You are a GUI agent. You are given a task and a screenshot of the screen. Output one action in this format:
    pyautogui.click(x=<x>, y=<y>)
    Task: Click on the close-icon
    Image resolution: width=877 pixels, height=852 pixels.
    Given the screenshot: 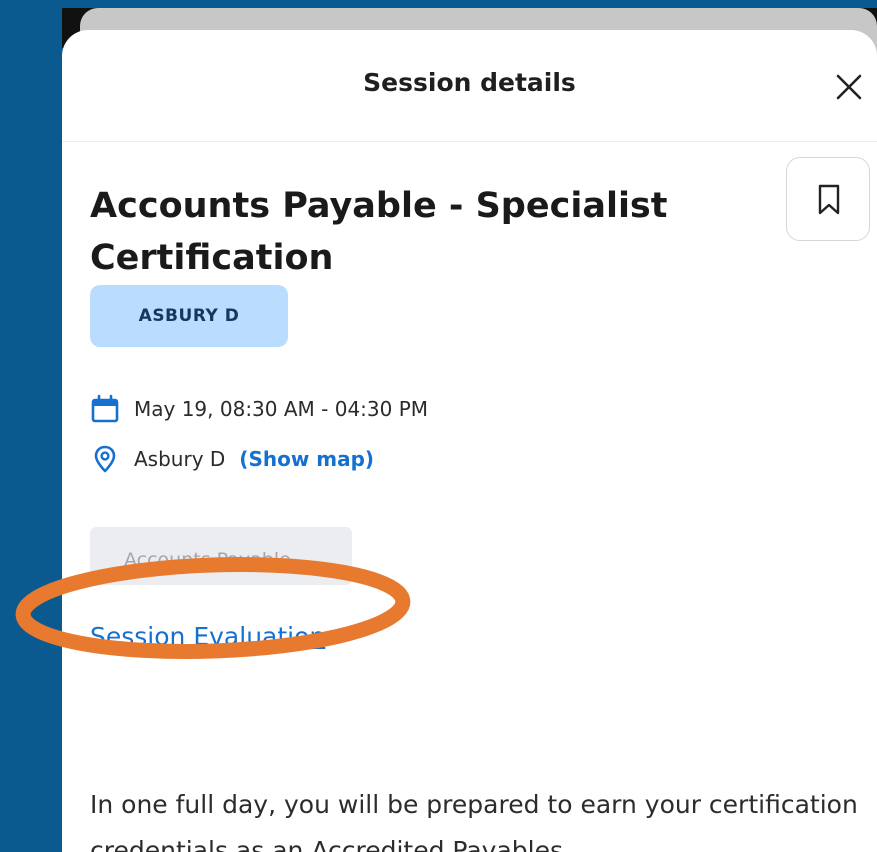 What is the action you would take?
    pyautogui.click(x=849, y=87)
    